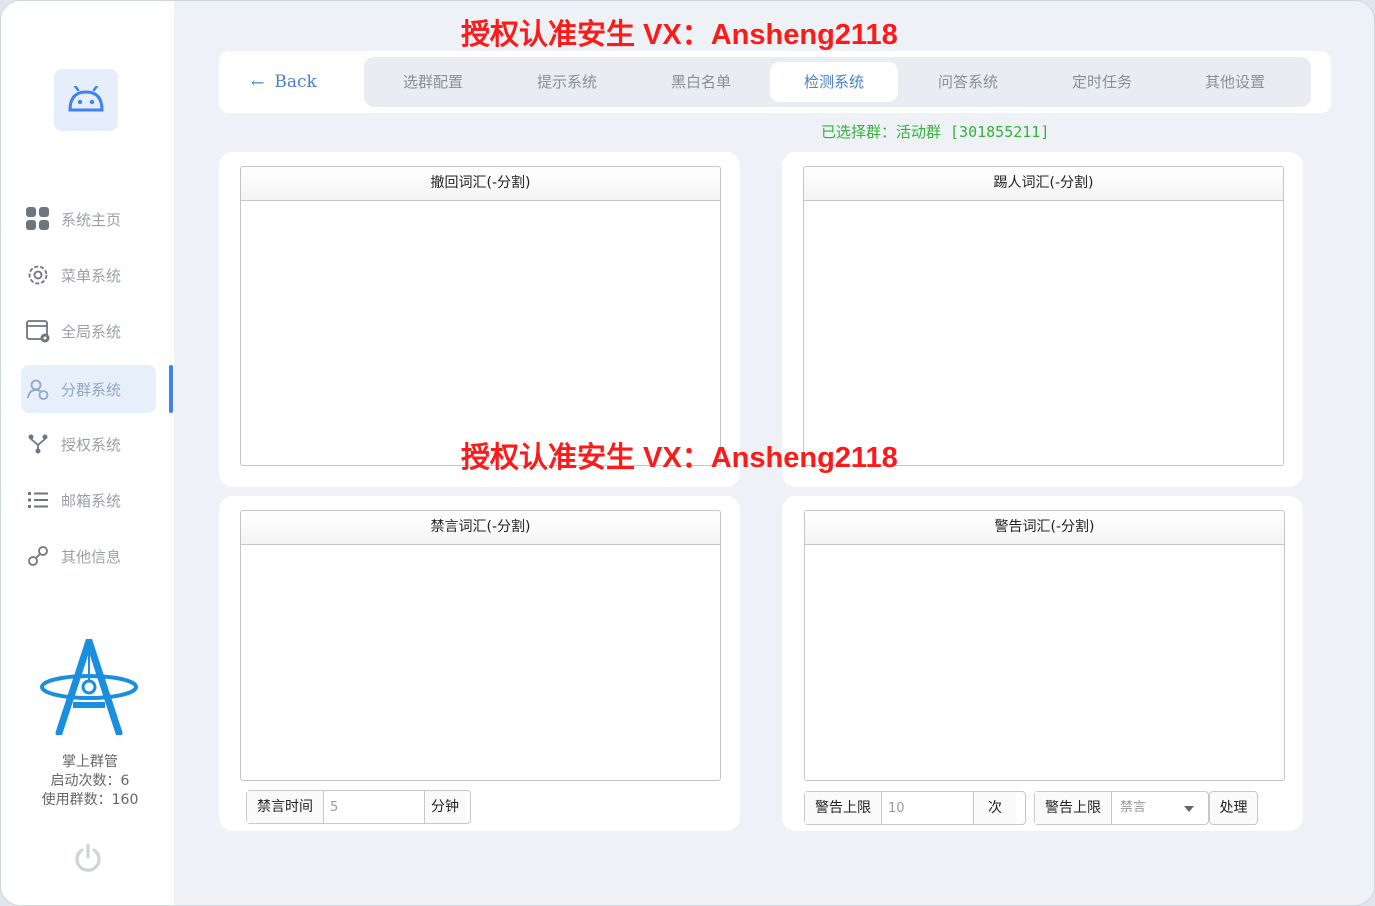  I want to click on sidebar-item-global: 全局系统, so click(88, 331).